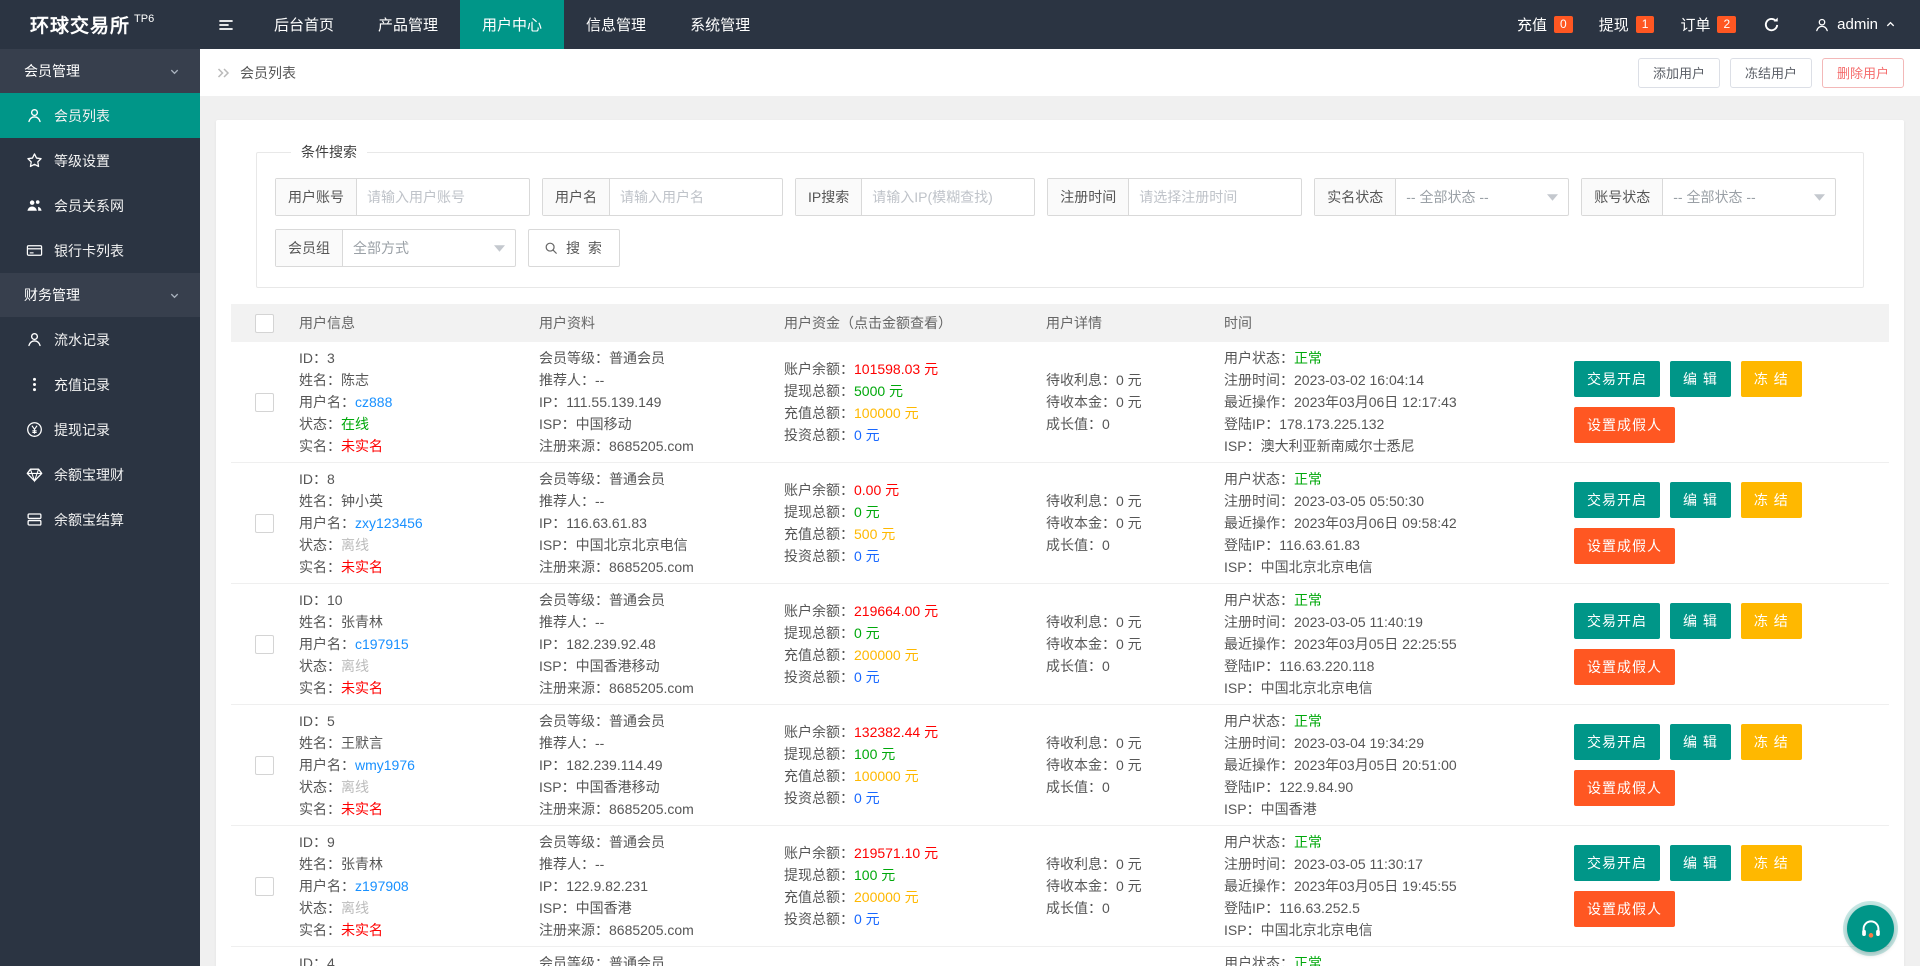 Image resolution: width=1920 pixels, height=966 pixels. Describe the element at coordinates (413, 930) in the screenshot. I see `realname-status: 实名：未实名` at that location.